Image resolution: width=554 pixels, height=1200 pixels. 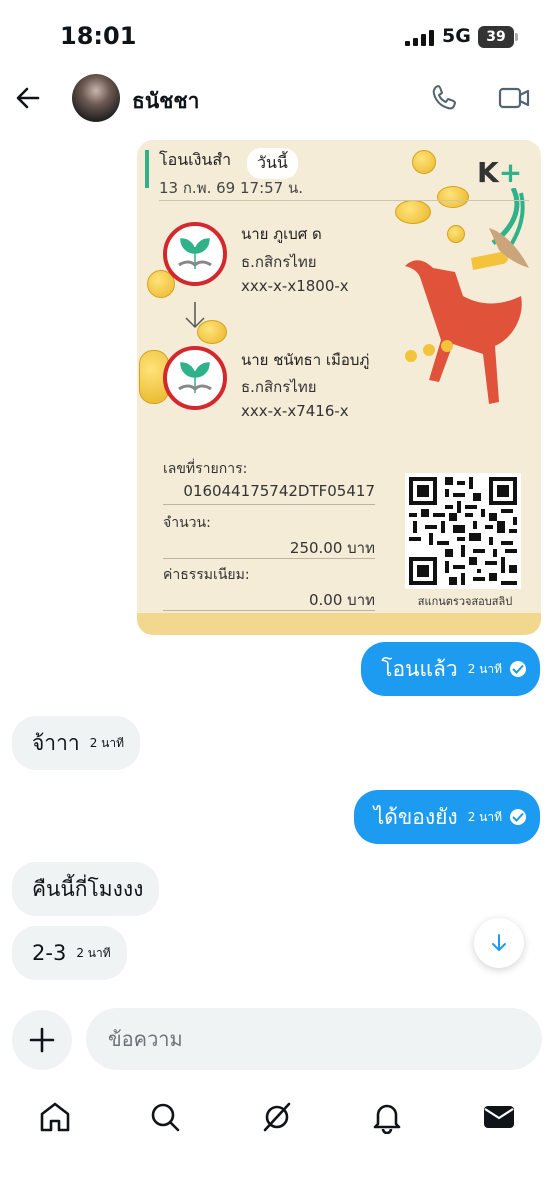 I want to click on message-input, so click(x=314, y=1039).